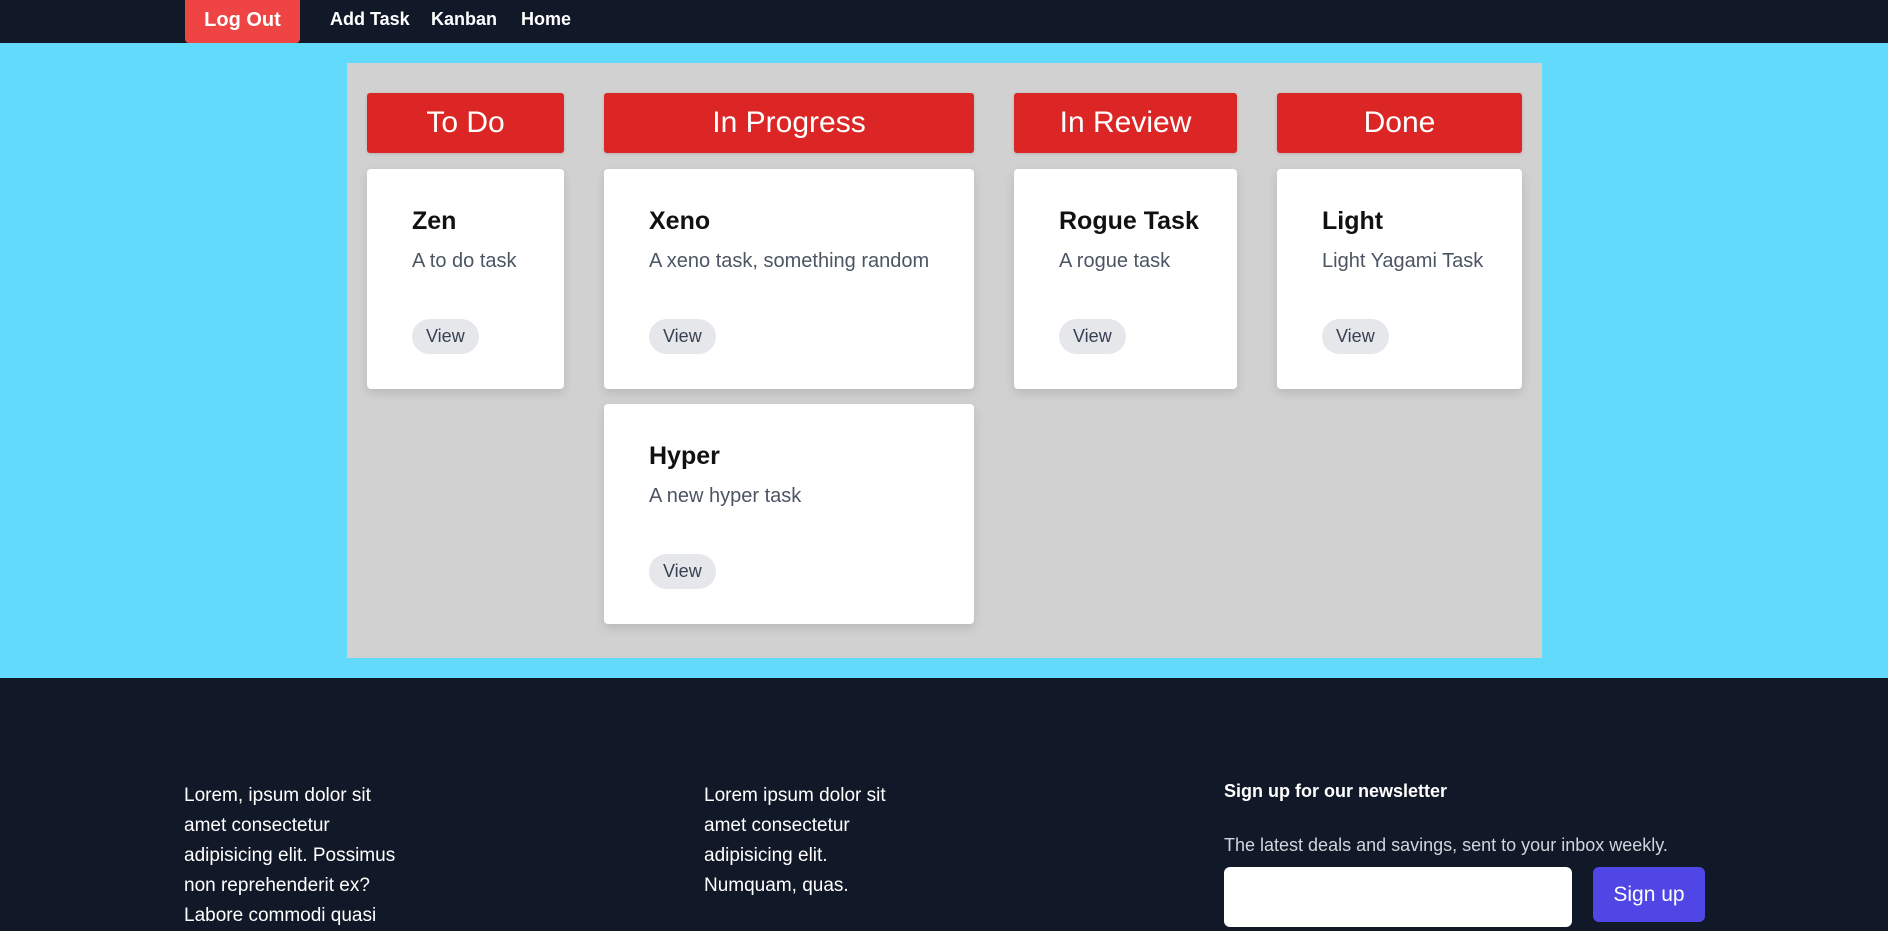 The height and width of the screenshot is (931, 1888). I want to click on card-description: A to do task, so click(464, 261).